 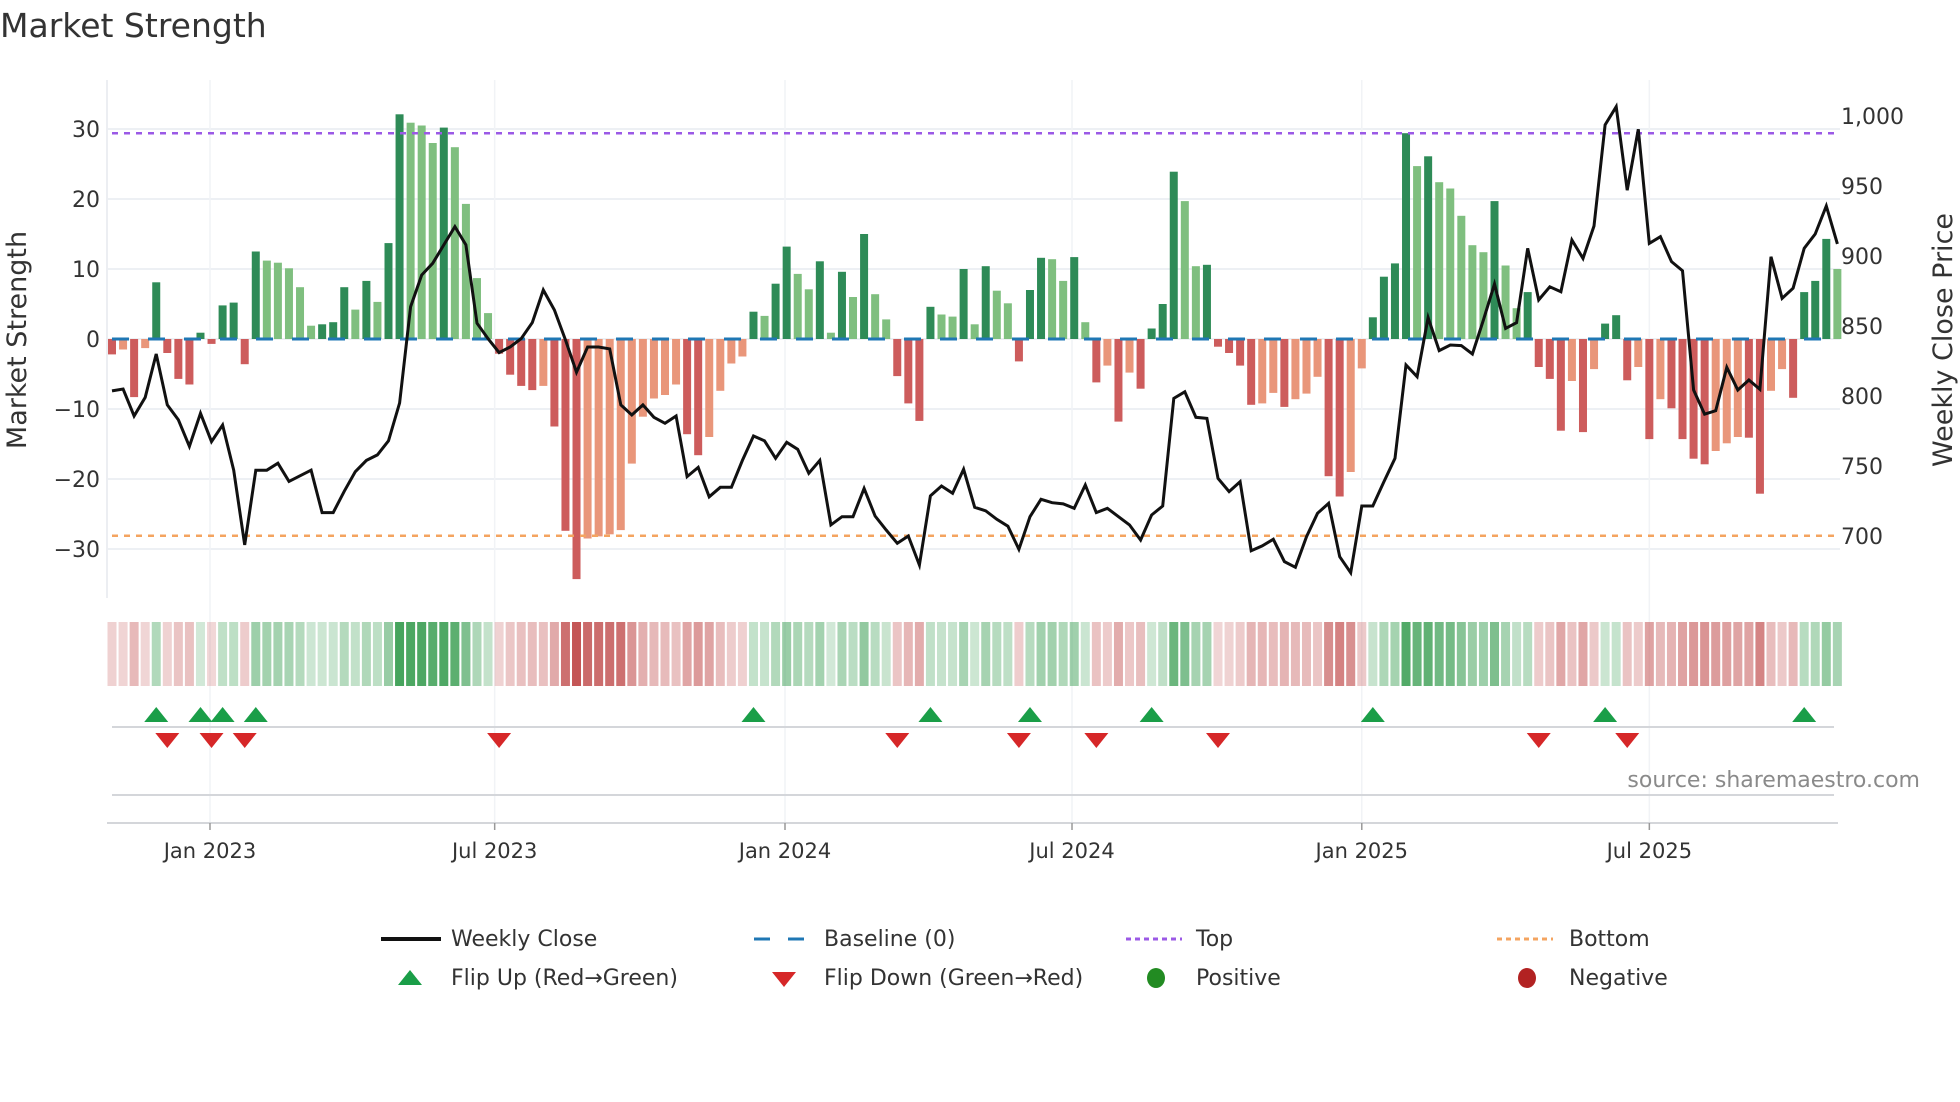 What do you see at coordinates (954, 978) in the screenshot?
I see `legend-label: Flip Down (Green→Red)` at bounding box center [954, 978].